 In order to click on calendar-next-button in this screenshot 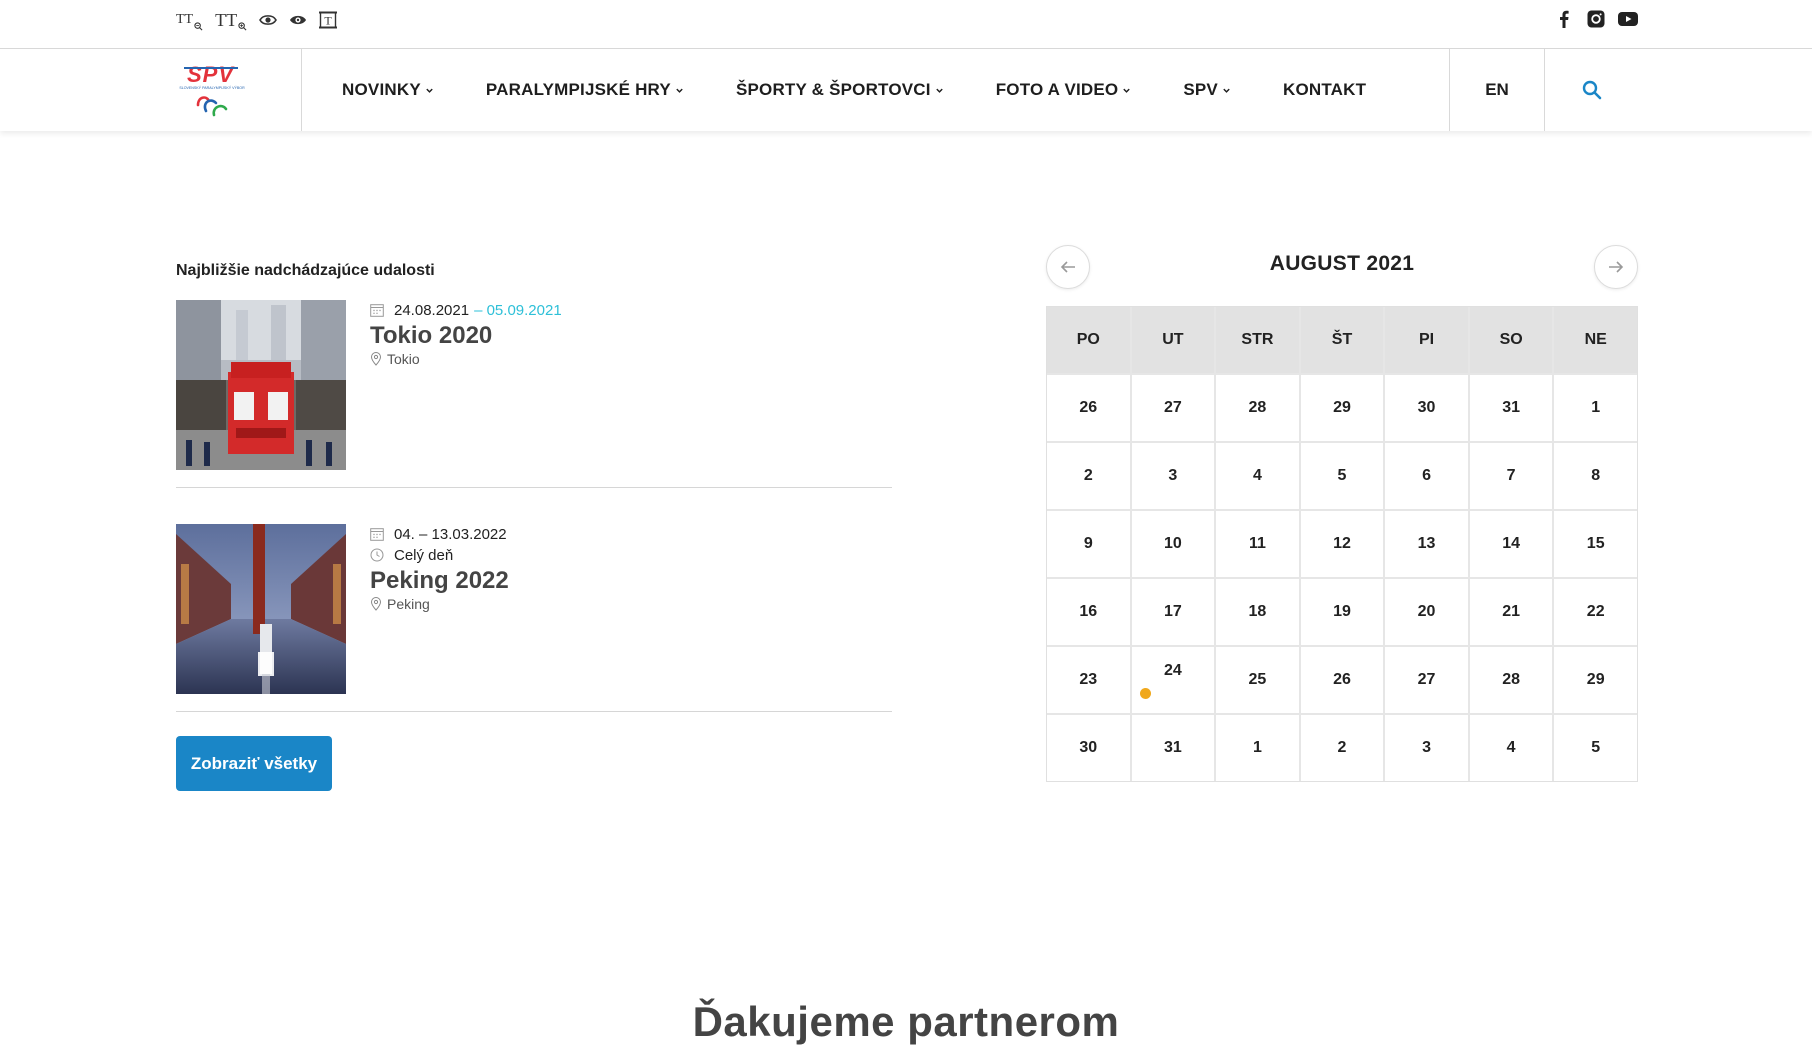, I will do `click(1616, 267)`.